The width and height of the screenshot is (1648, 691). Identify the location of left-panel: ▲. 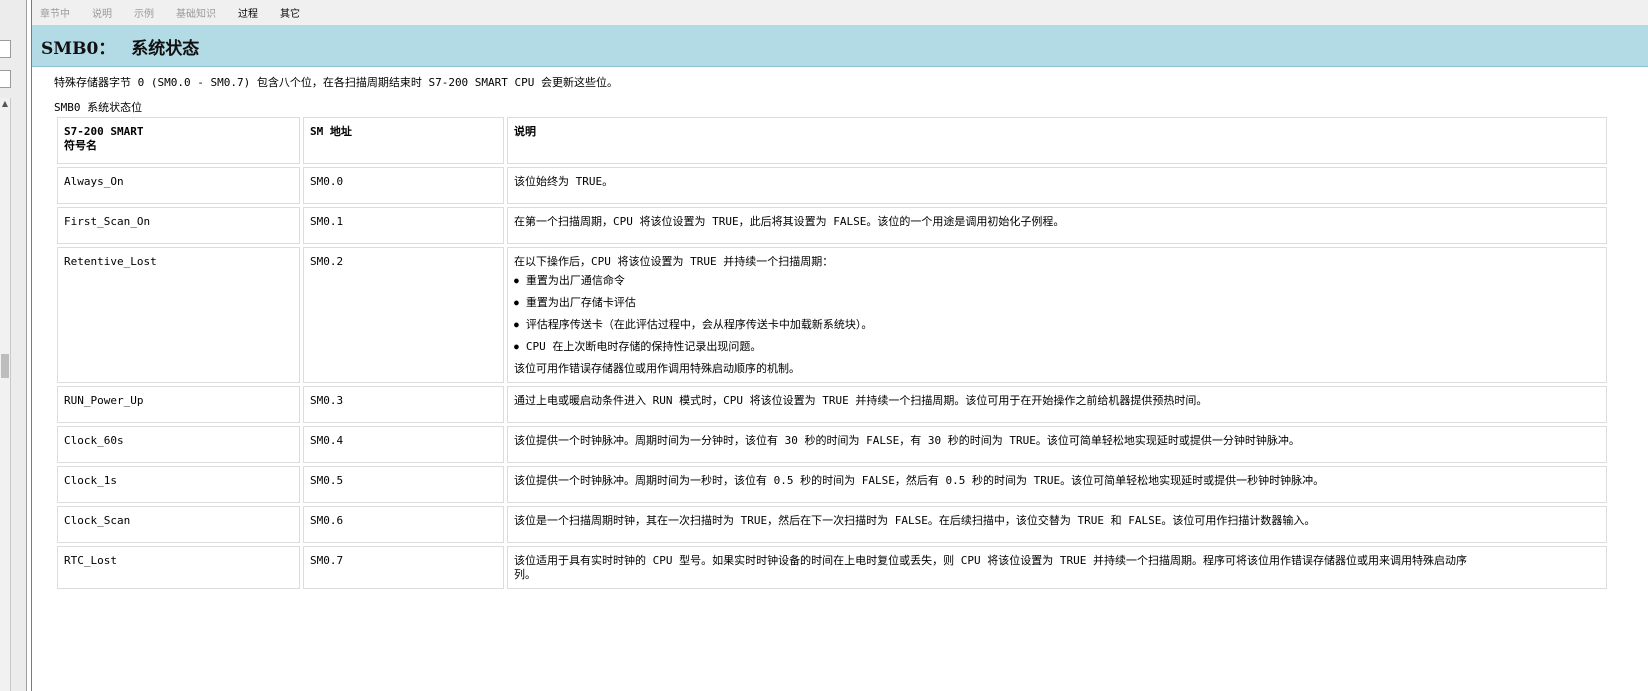
(13, 345).